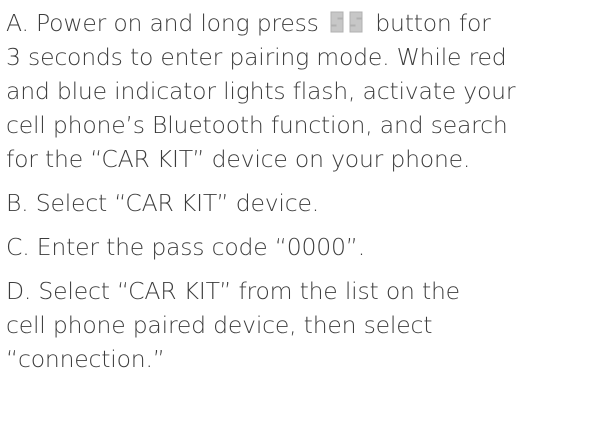 Image resolution: width=602 pixels, height=441 pixels. Describe the element at coordinates (233, 291) in the screenshot. I see `step-d-line-1: D. Select “CAR KIT” from the list on the` at that location.